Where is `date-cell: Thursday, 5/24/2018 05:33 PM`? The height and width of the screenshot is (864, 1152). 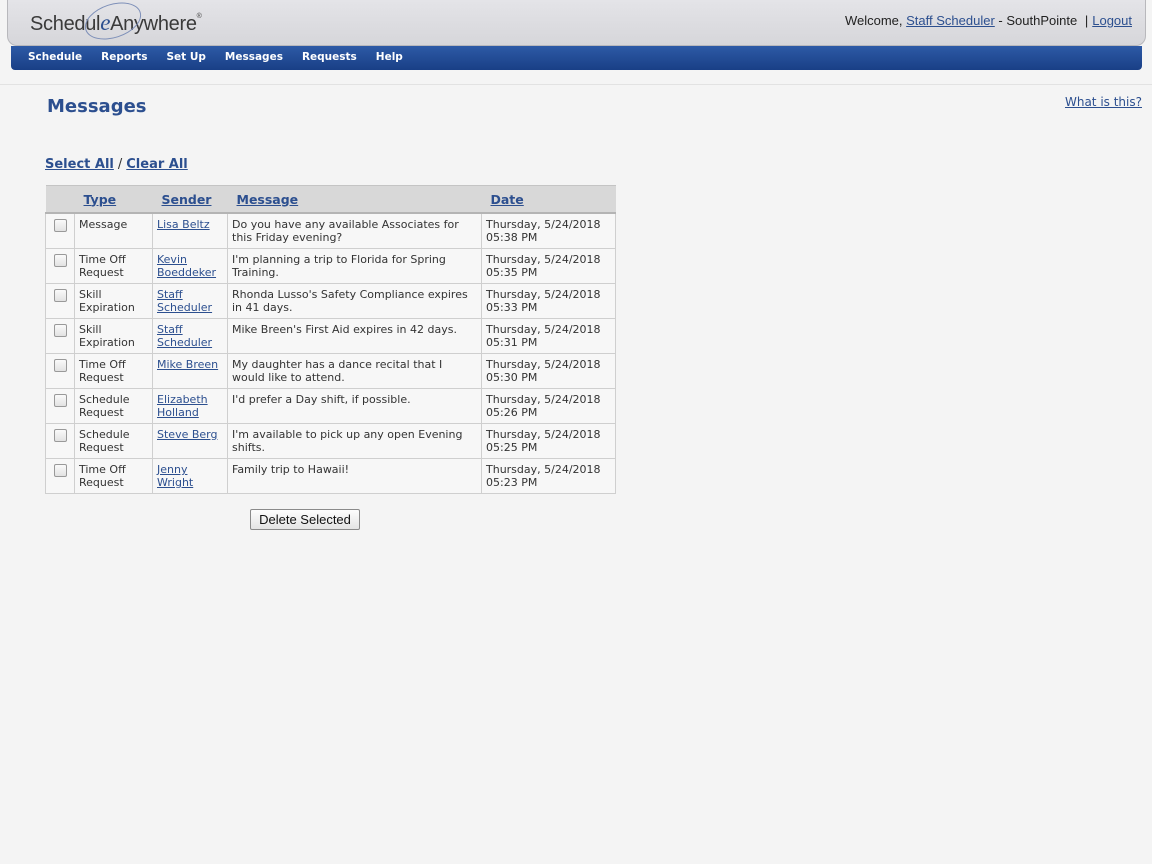
date-cell: Thursday, 5/24/2018 05:33 PM is located at coordinates (548, 301).